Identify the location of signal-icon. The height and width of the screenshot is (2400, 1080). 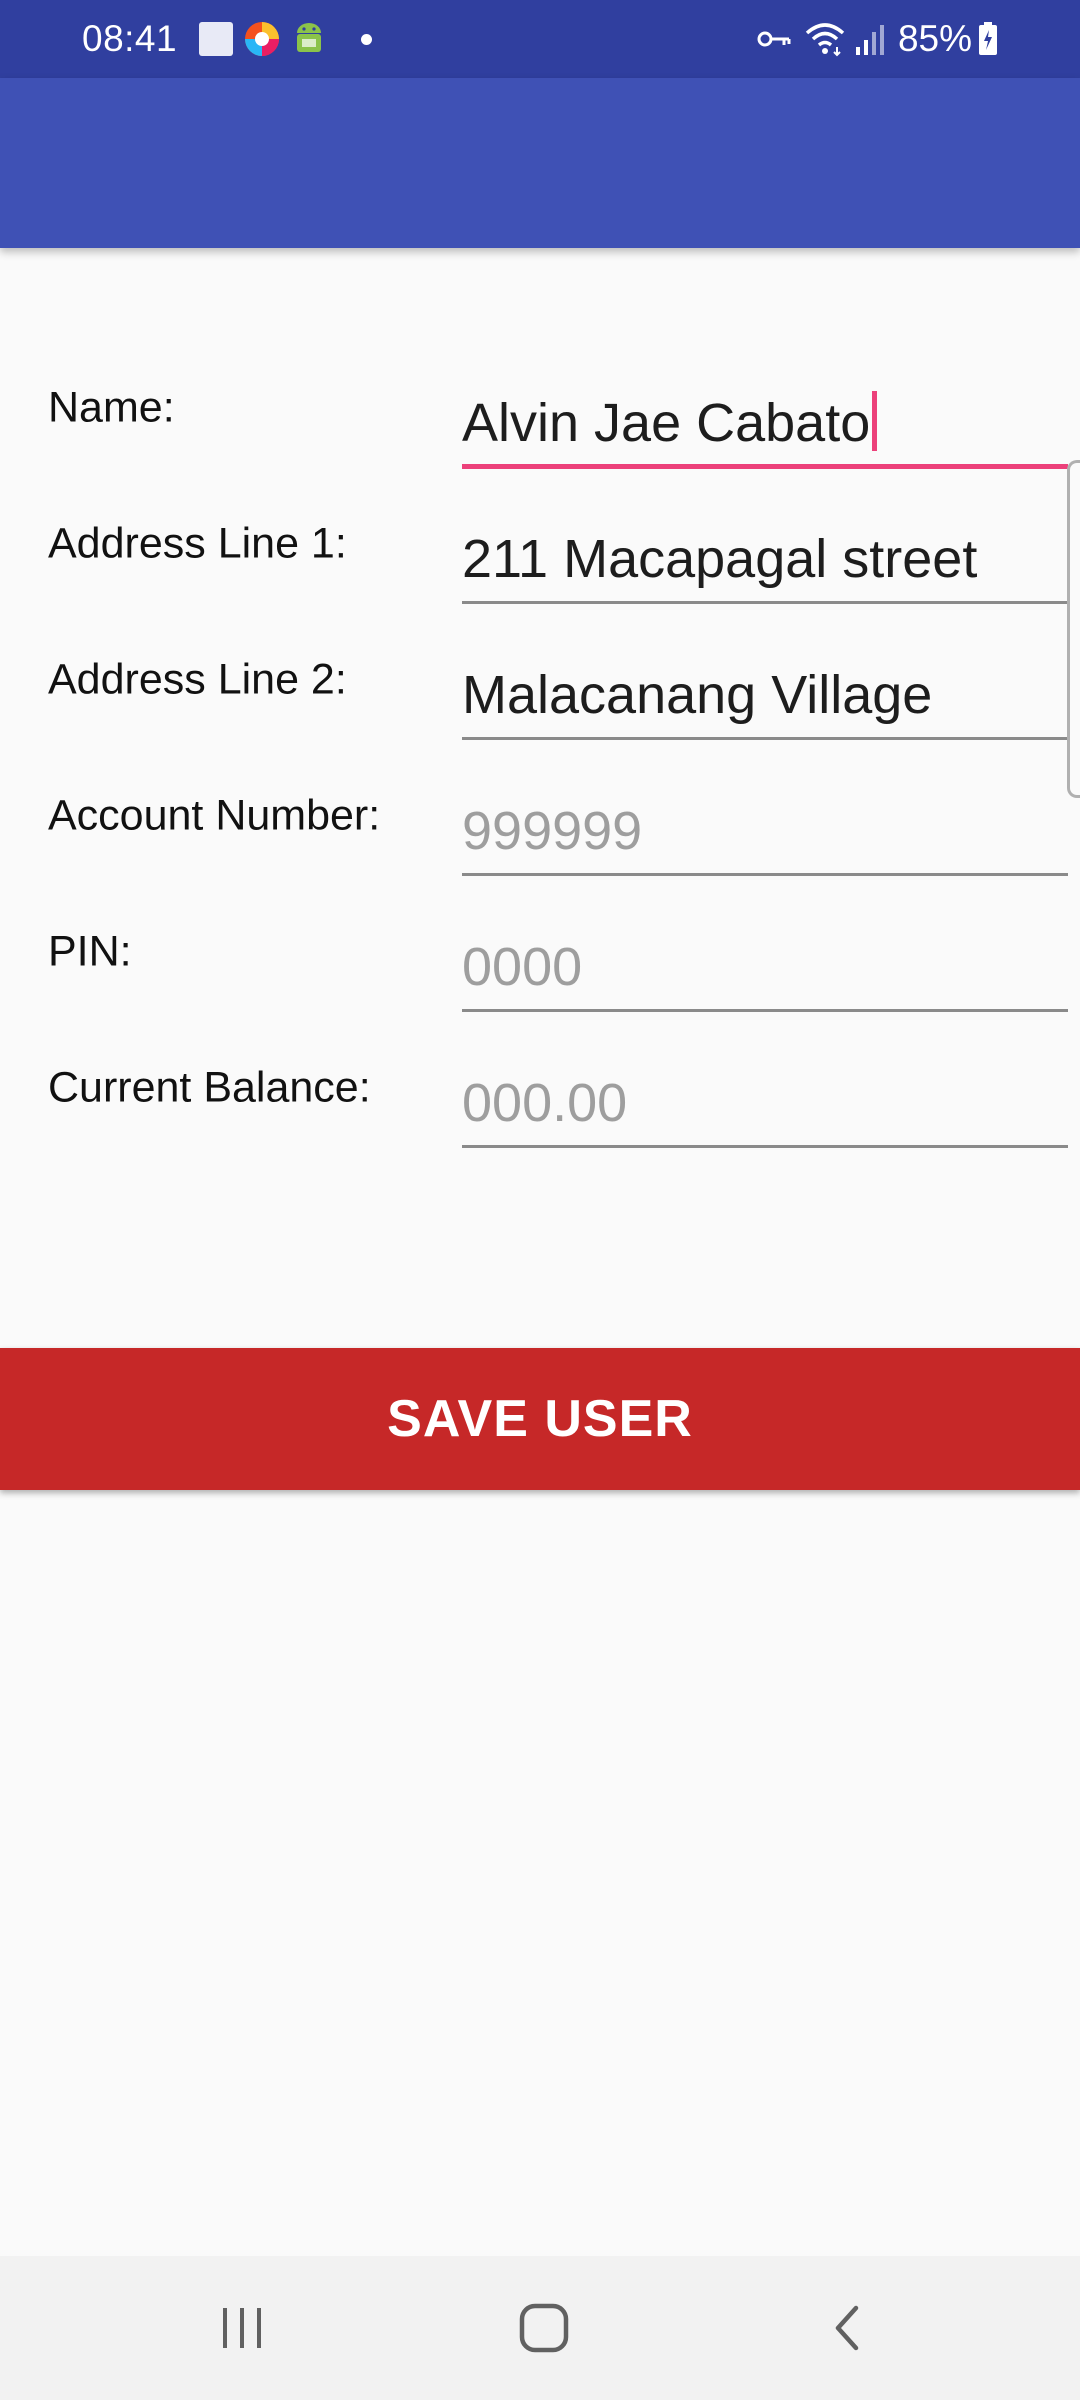
(869, 39).